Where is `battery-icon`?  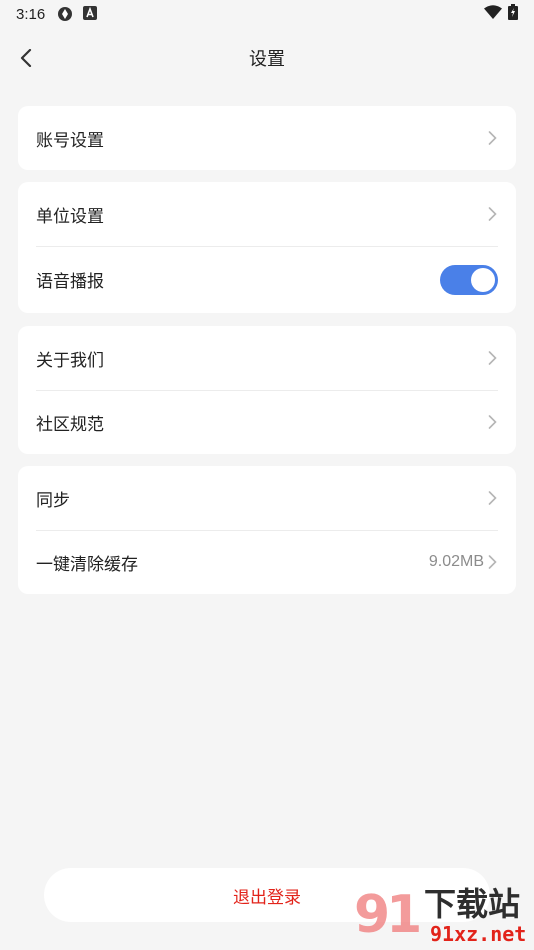 battery-icon is located at coordinates (513, 14).